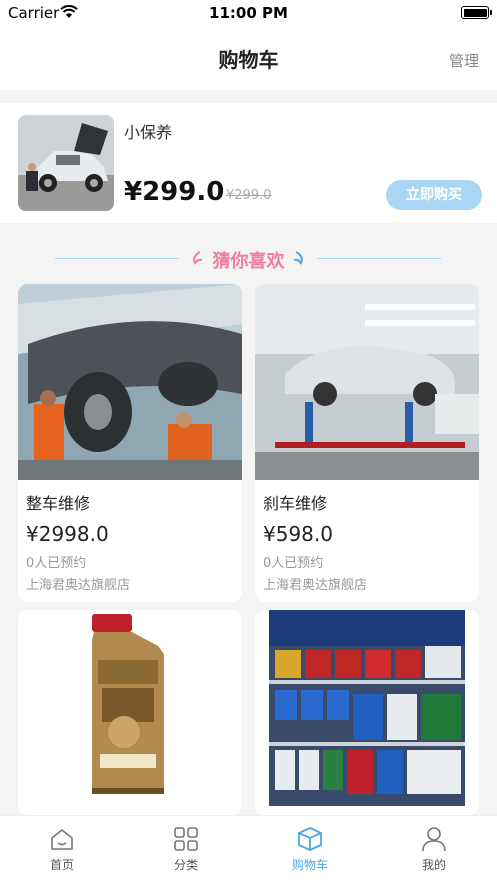  I want to click on tab-label: 分类, so click(185, 865).